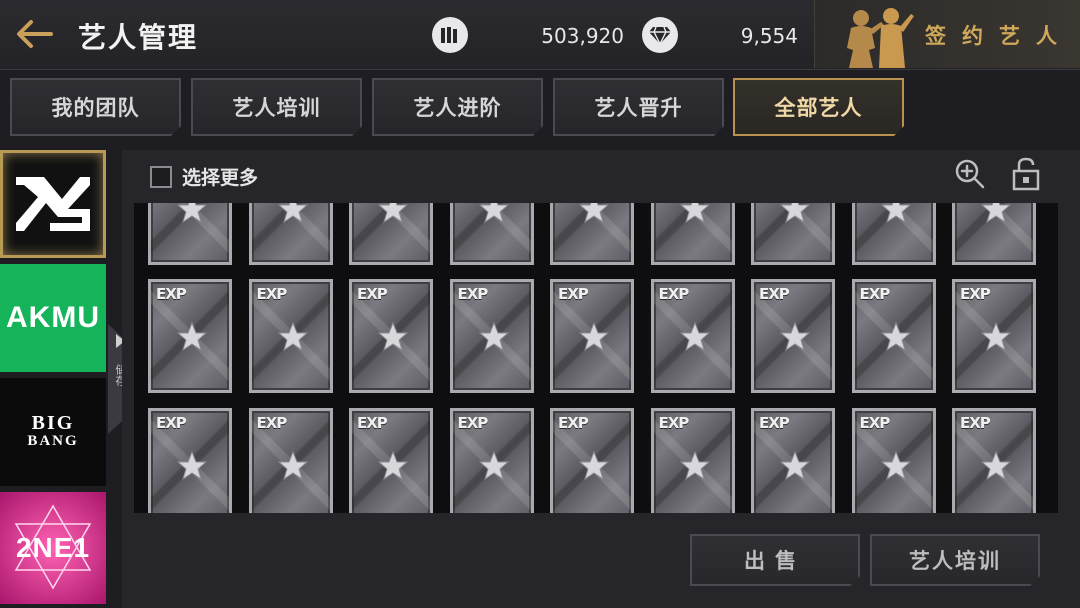 This screenshot has width=1080, height=608. What do you see at coordinates (582, 36) in the screenshot?
I see `gold-value: 503,920` at bounding box center [582, 36].